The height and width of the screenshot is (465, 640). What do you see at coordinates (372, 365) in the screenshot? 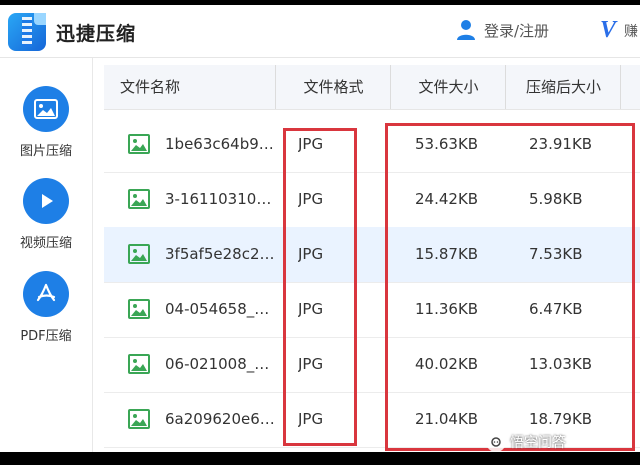
I see `table-row: 06-021008_7... JPG 40.02KB 13.03KB` at bounding box center [372, 365].